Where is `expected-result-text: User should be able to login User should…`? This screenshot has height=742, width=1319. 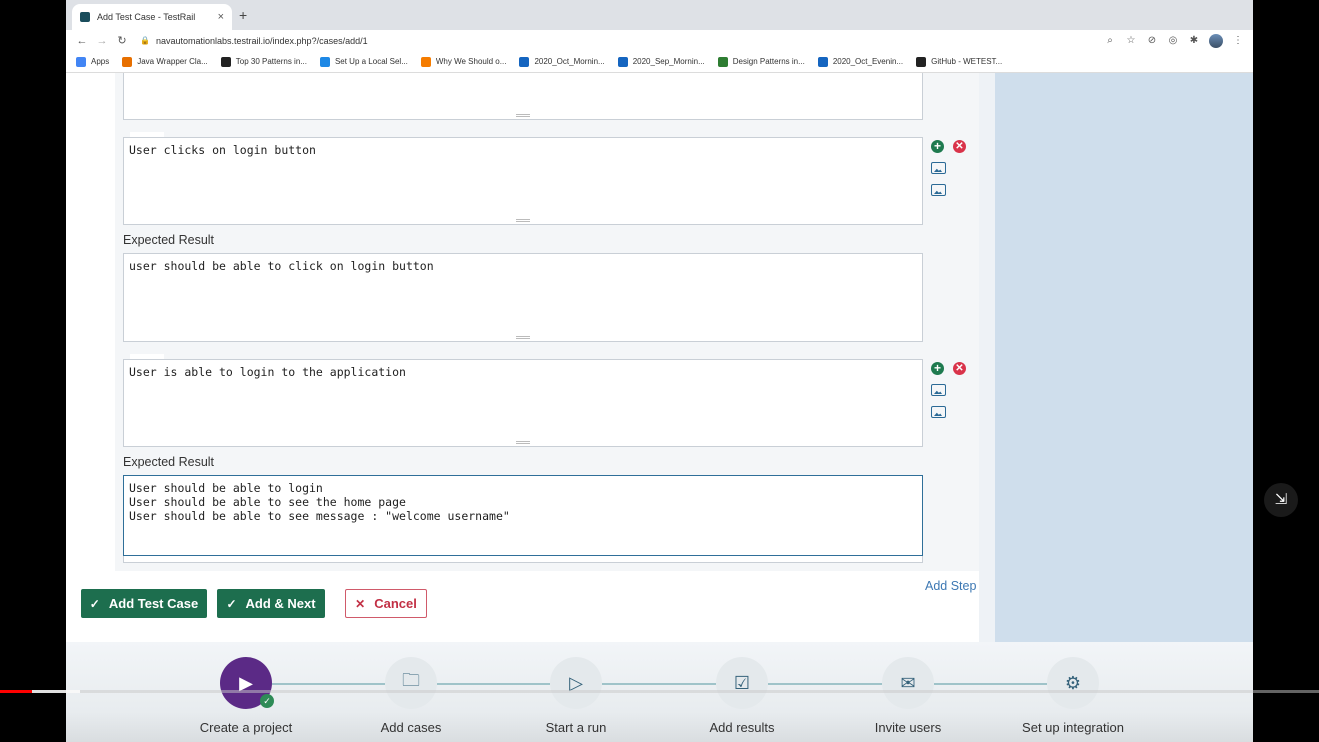
expected-result-text: User should be able to login User should… is located at coordinates (319, 502).